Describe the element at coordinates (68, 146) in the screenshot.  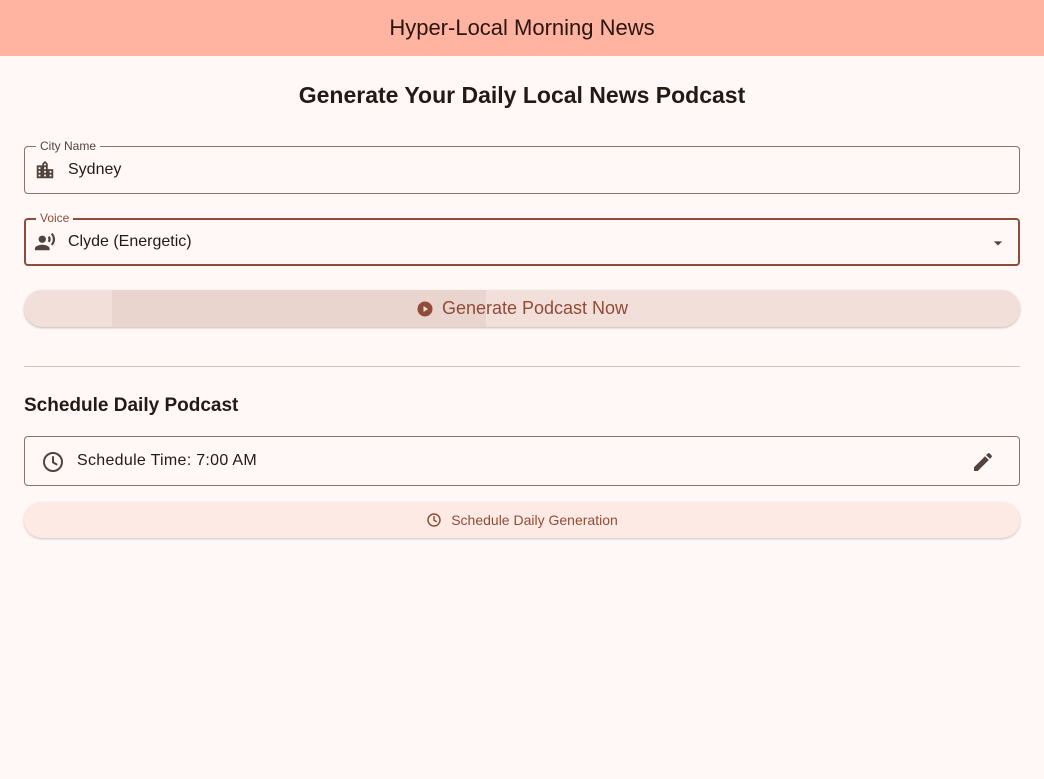
I see `city-name-label: City Name` at that location.